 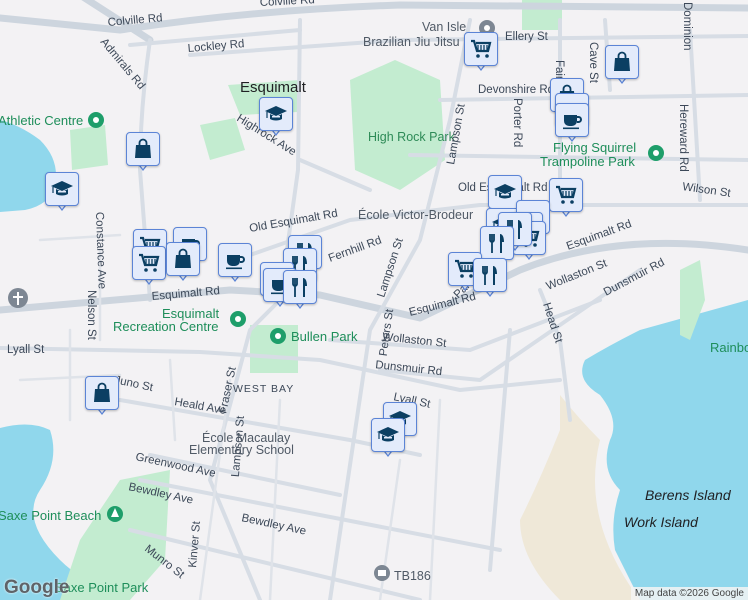 I want to click on street-label: Esquimalt Rd, so click(x=442, y=305).